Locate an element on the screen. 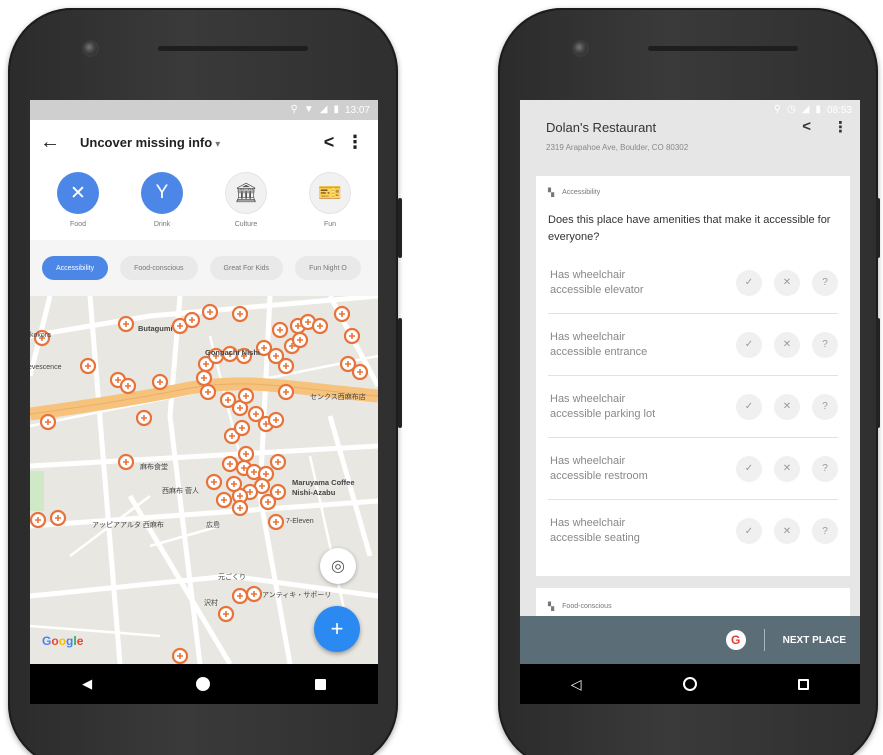 The image size is (883, 755). section-label: ▚ Food-conscious is located at coordinates (693, 606).